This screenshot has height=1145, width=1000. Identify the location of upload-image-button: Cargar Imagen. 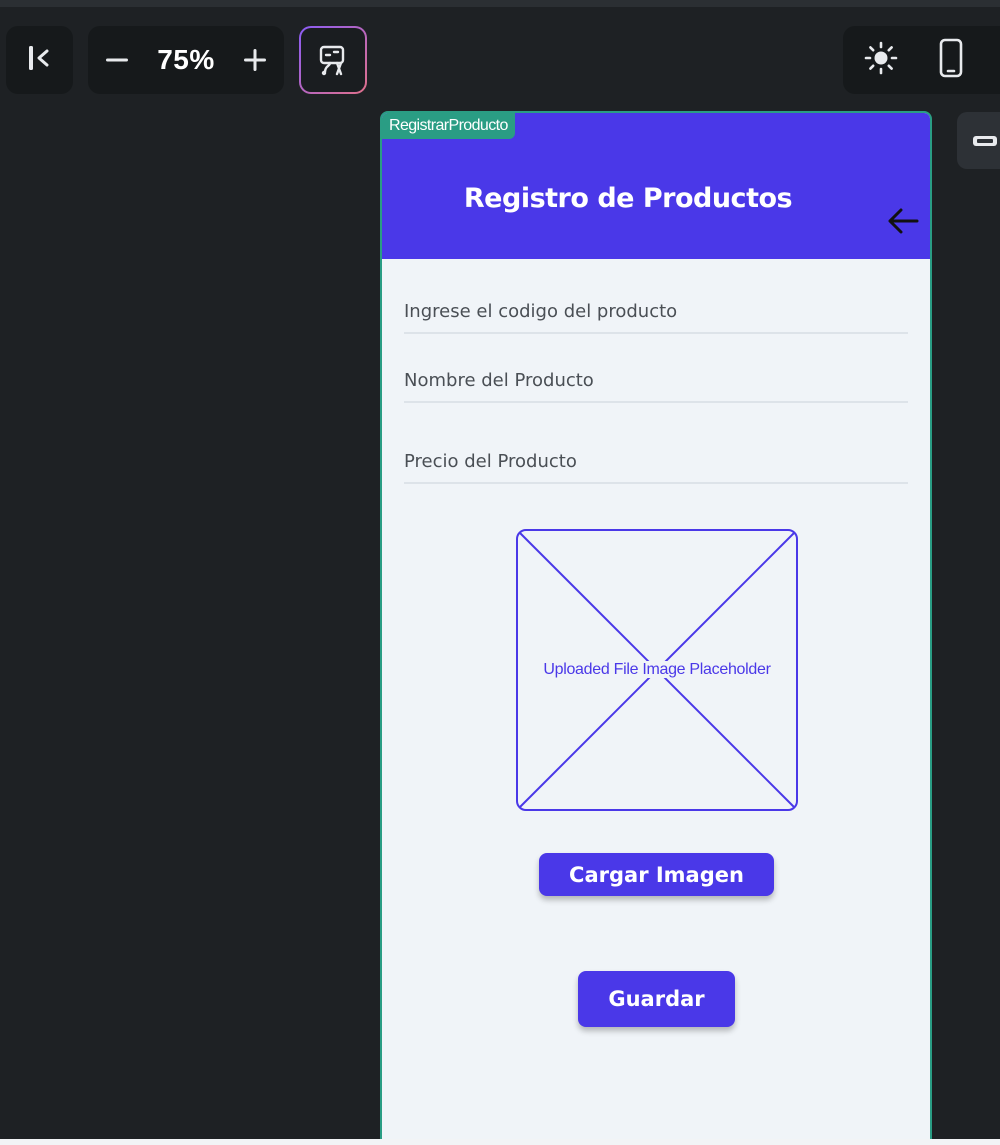
(656, 874).